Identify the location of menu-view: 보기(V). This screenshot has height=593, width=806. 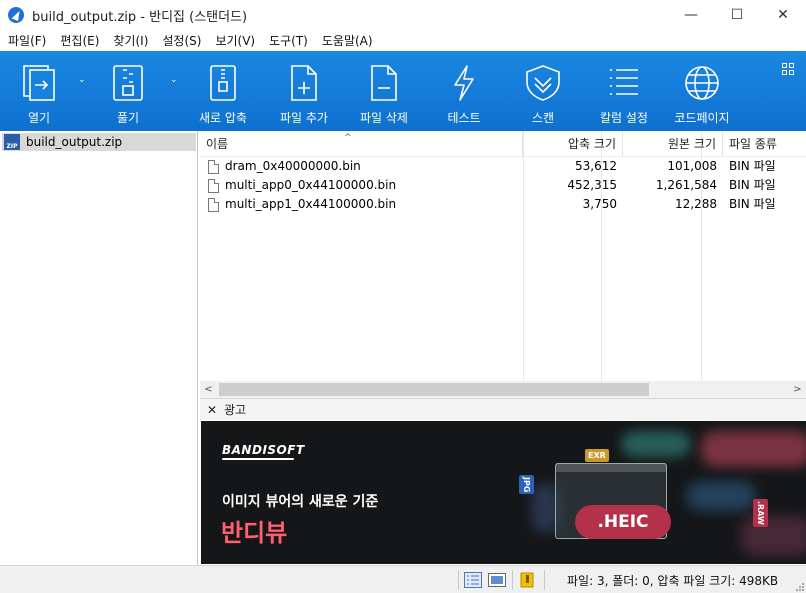
(234, 40).